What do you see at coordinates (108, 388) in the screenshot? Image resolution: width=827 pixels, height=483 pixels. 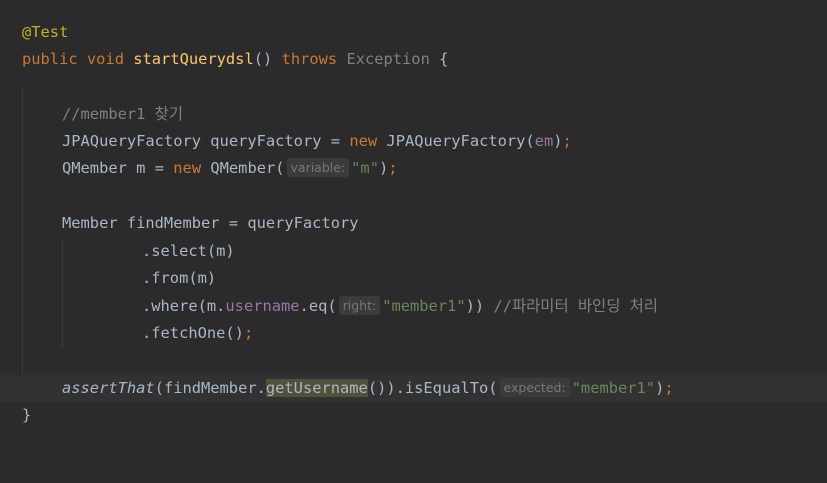 I see `assert-that-call: assertThat` at bounding box center [108, 388].